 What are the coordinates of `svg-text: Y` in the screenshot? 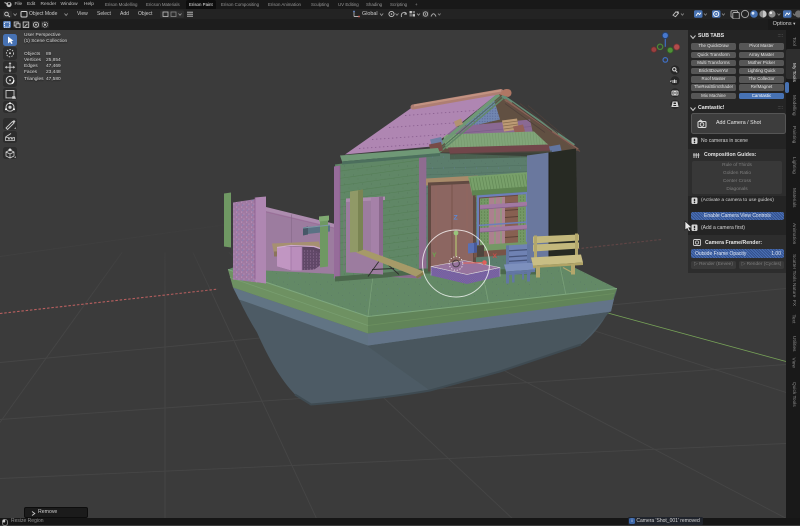 It's located at (434, 255).